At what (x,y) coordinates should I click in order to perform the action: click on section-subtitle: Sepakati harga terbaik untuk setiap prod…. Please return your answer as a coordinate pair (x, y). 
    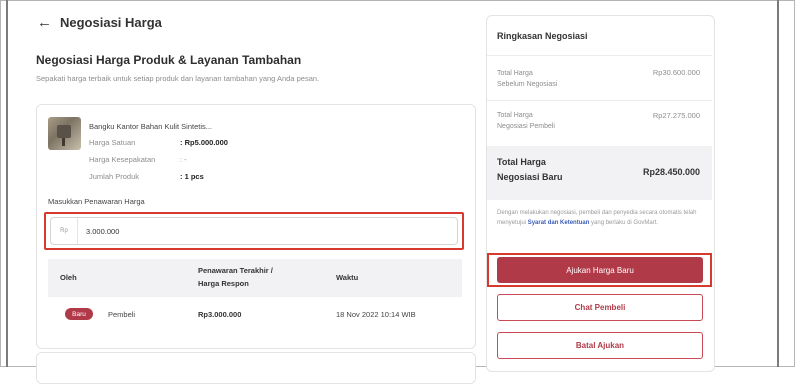
    Looking at the image, I should click on (178, 78).